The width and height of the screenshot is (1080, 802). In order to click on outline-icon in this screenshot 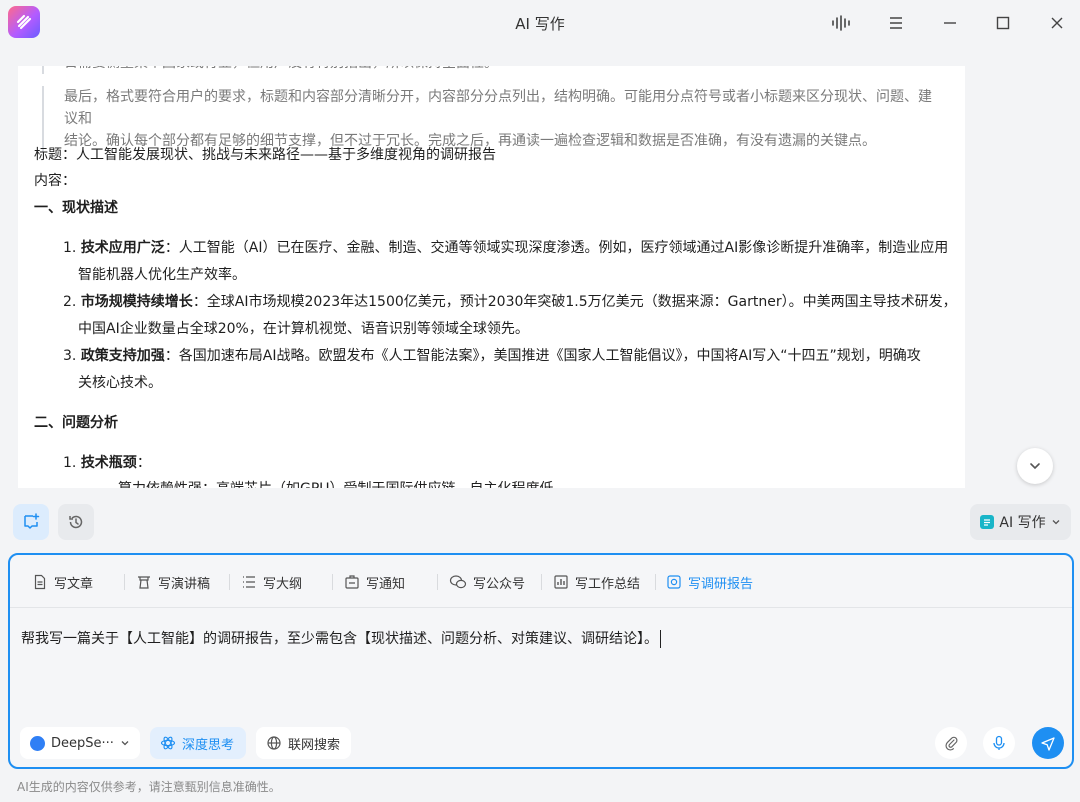, I will do `click(249, 582)`.